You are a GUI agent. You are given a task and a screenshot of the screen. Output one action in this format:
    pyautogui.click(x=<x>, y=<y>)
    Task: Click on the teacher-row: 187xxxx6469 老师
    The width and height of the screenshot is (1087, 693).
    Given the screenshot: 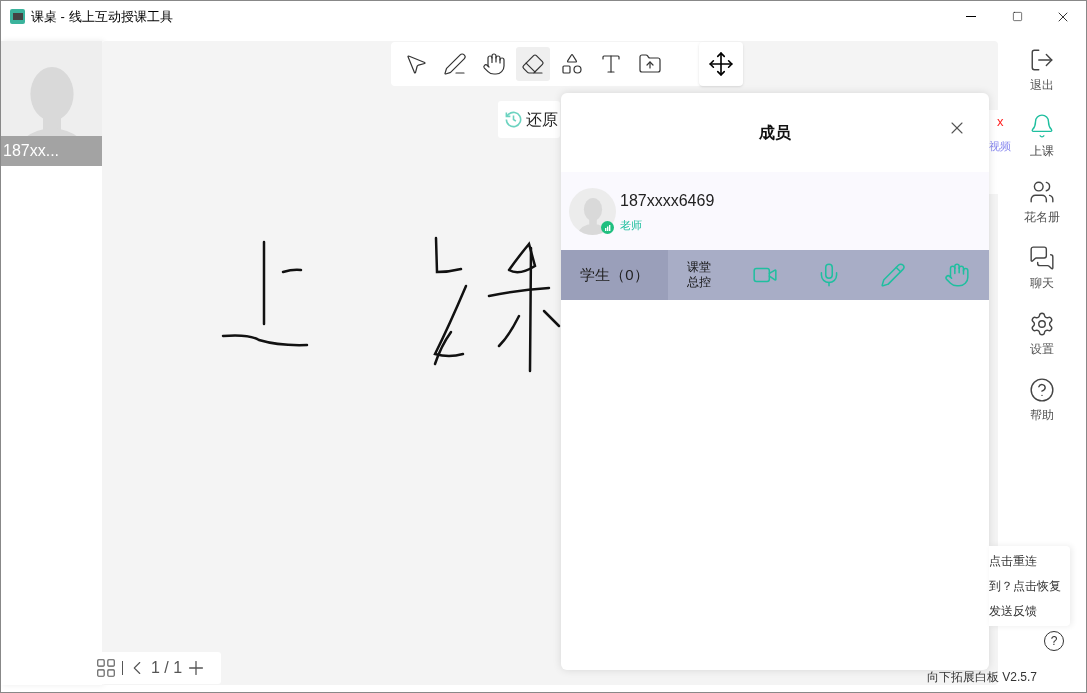 What is the action you would take?
    pyautogui.click(x=775, y=211)
    